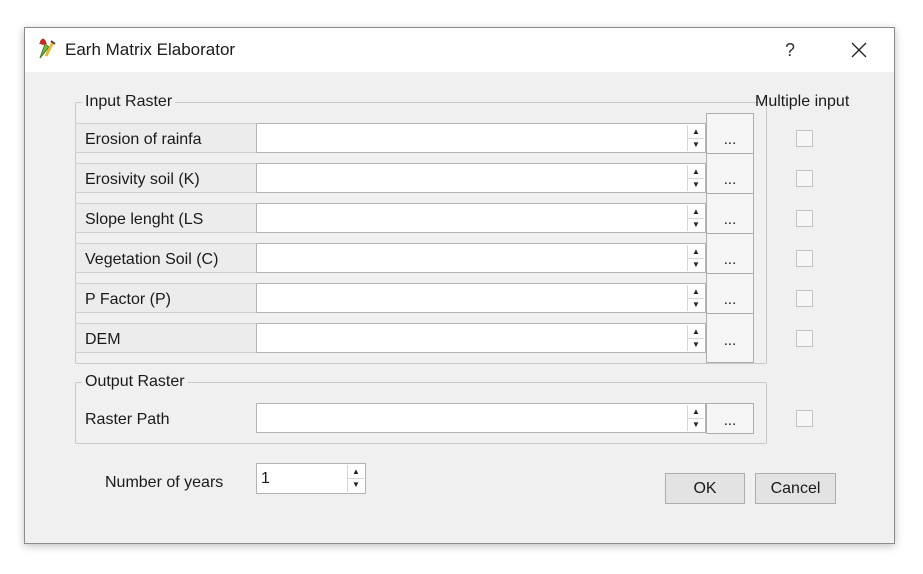 The width and height of the screenshot is (923, 574). What do you see at coordinates (265, 479) in the screenshot?
I see `years-value: 1` at bounding box center [265, 479].